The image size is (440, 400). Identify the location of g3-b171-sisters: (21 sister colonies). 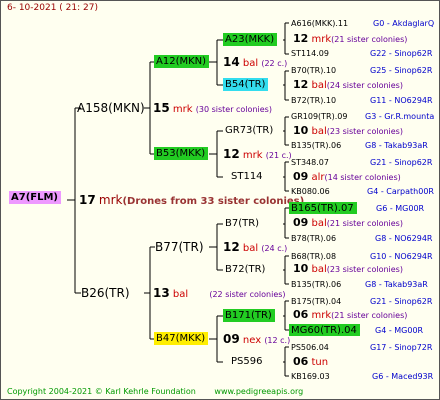
(369, 315).